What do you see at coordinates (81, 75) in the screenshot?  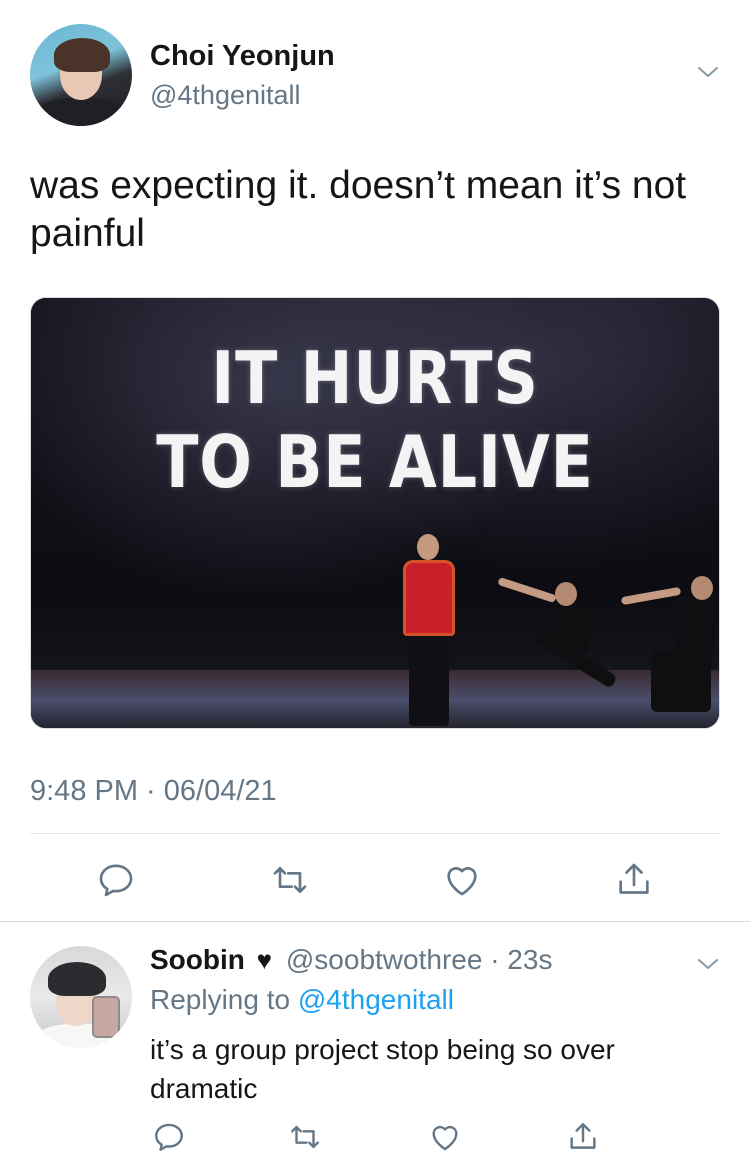 I see `author-avatar` at bounding box center [81, 75].